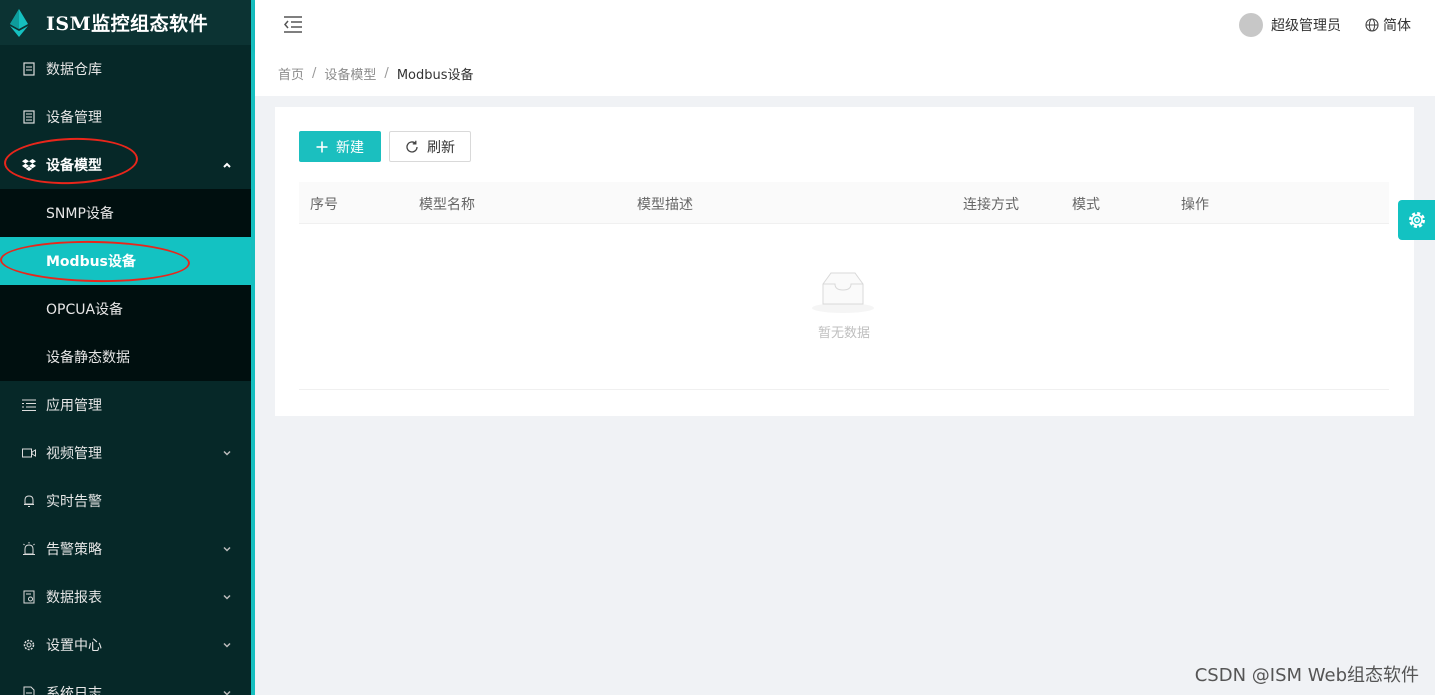 This screenshot has width=1435, height=695. I want to click on column-header-model-name: 模型名称, so click(447, 205).